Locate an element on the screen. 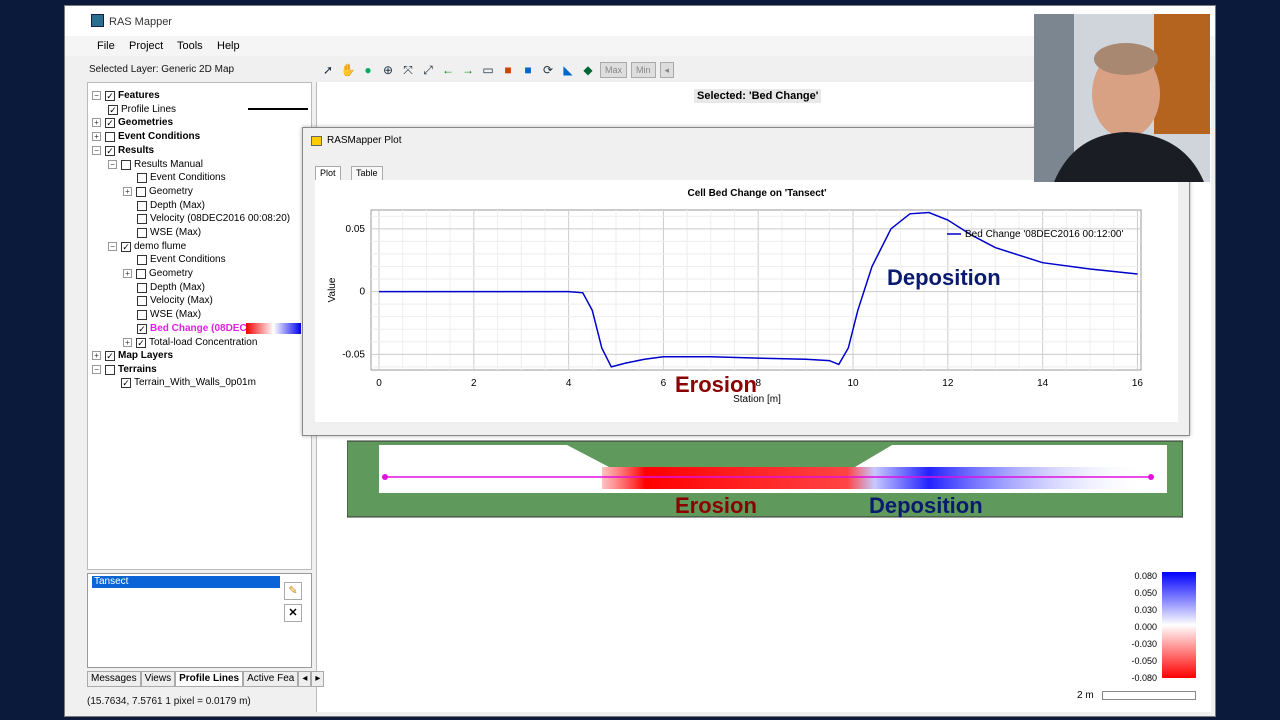 The width and height of the screenshot is (1280, 720). terrain-icon: ■ is located at coordinates (528, 70).